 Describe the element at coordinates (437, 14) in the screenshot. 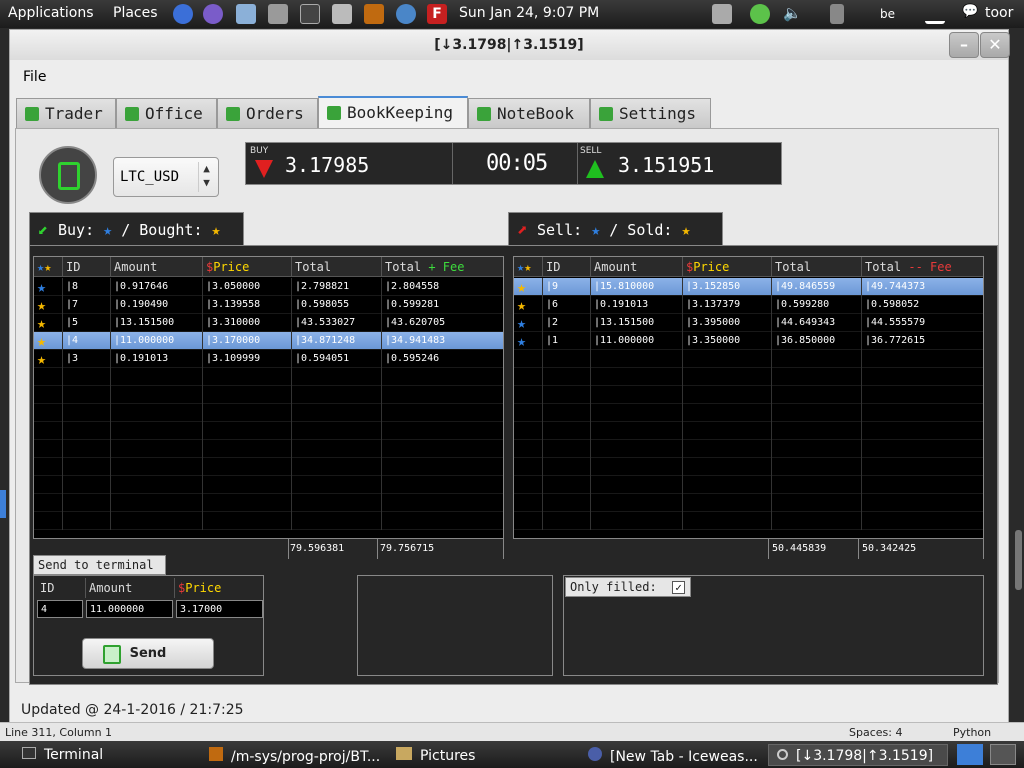

I see `filezilla-icon: F` at that location.